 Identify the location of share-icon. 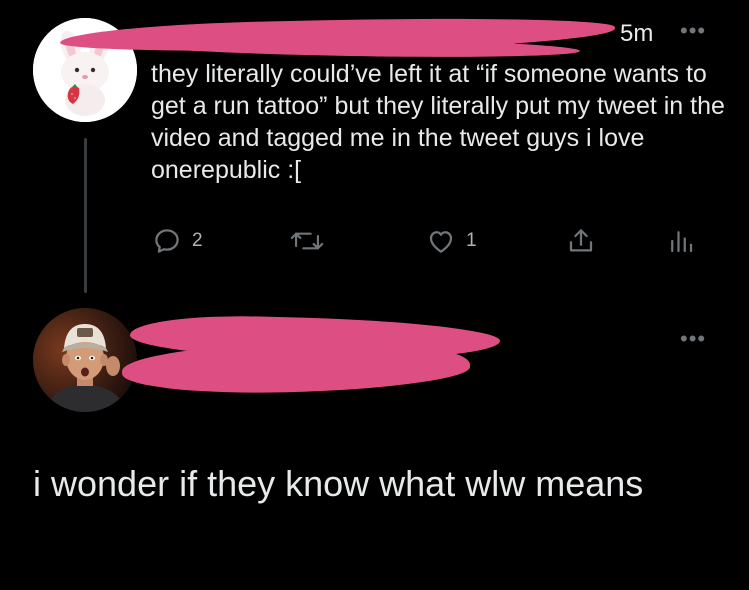
(581, 240).